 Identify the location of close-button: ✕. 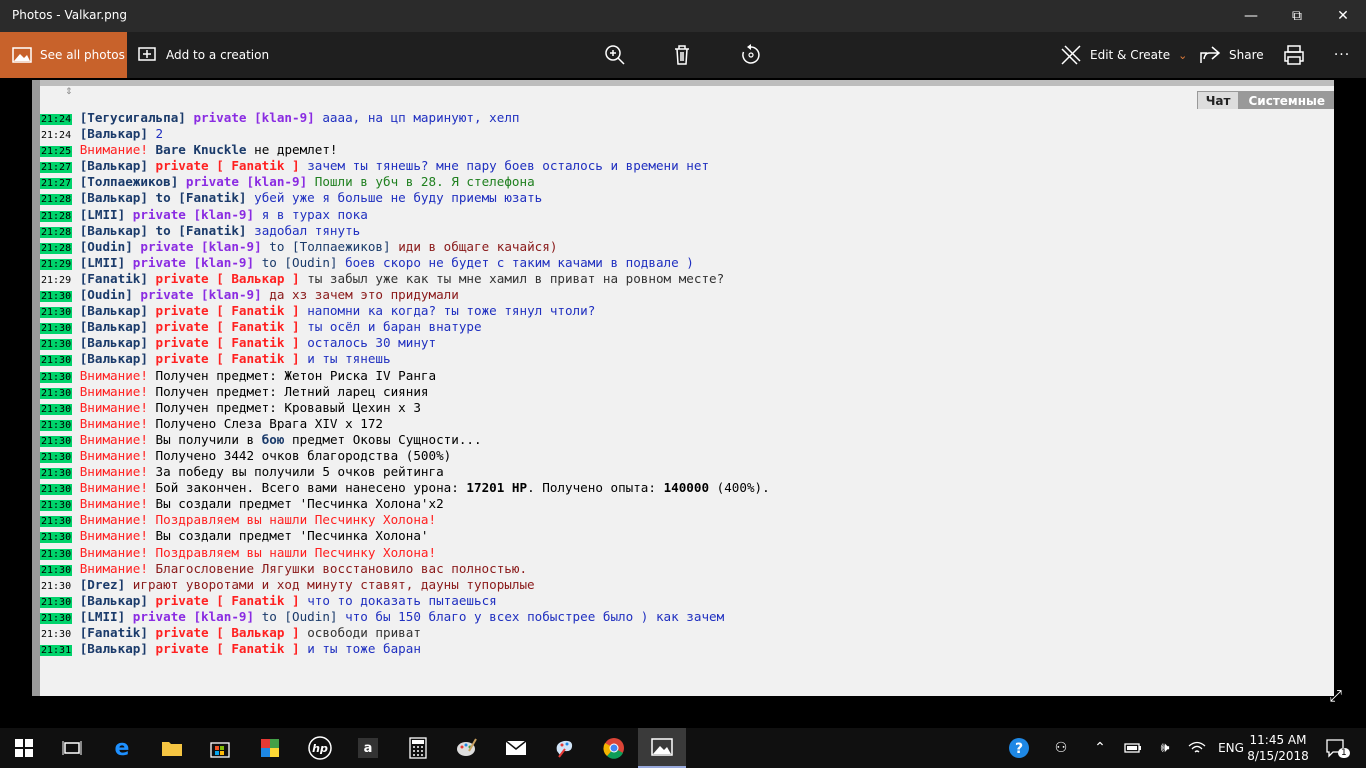
(1343, 16).